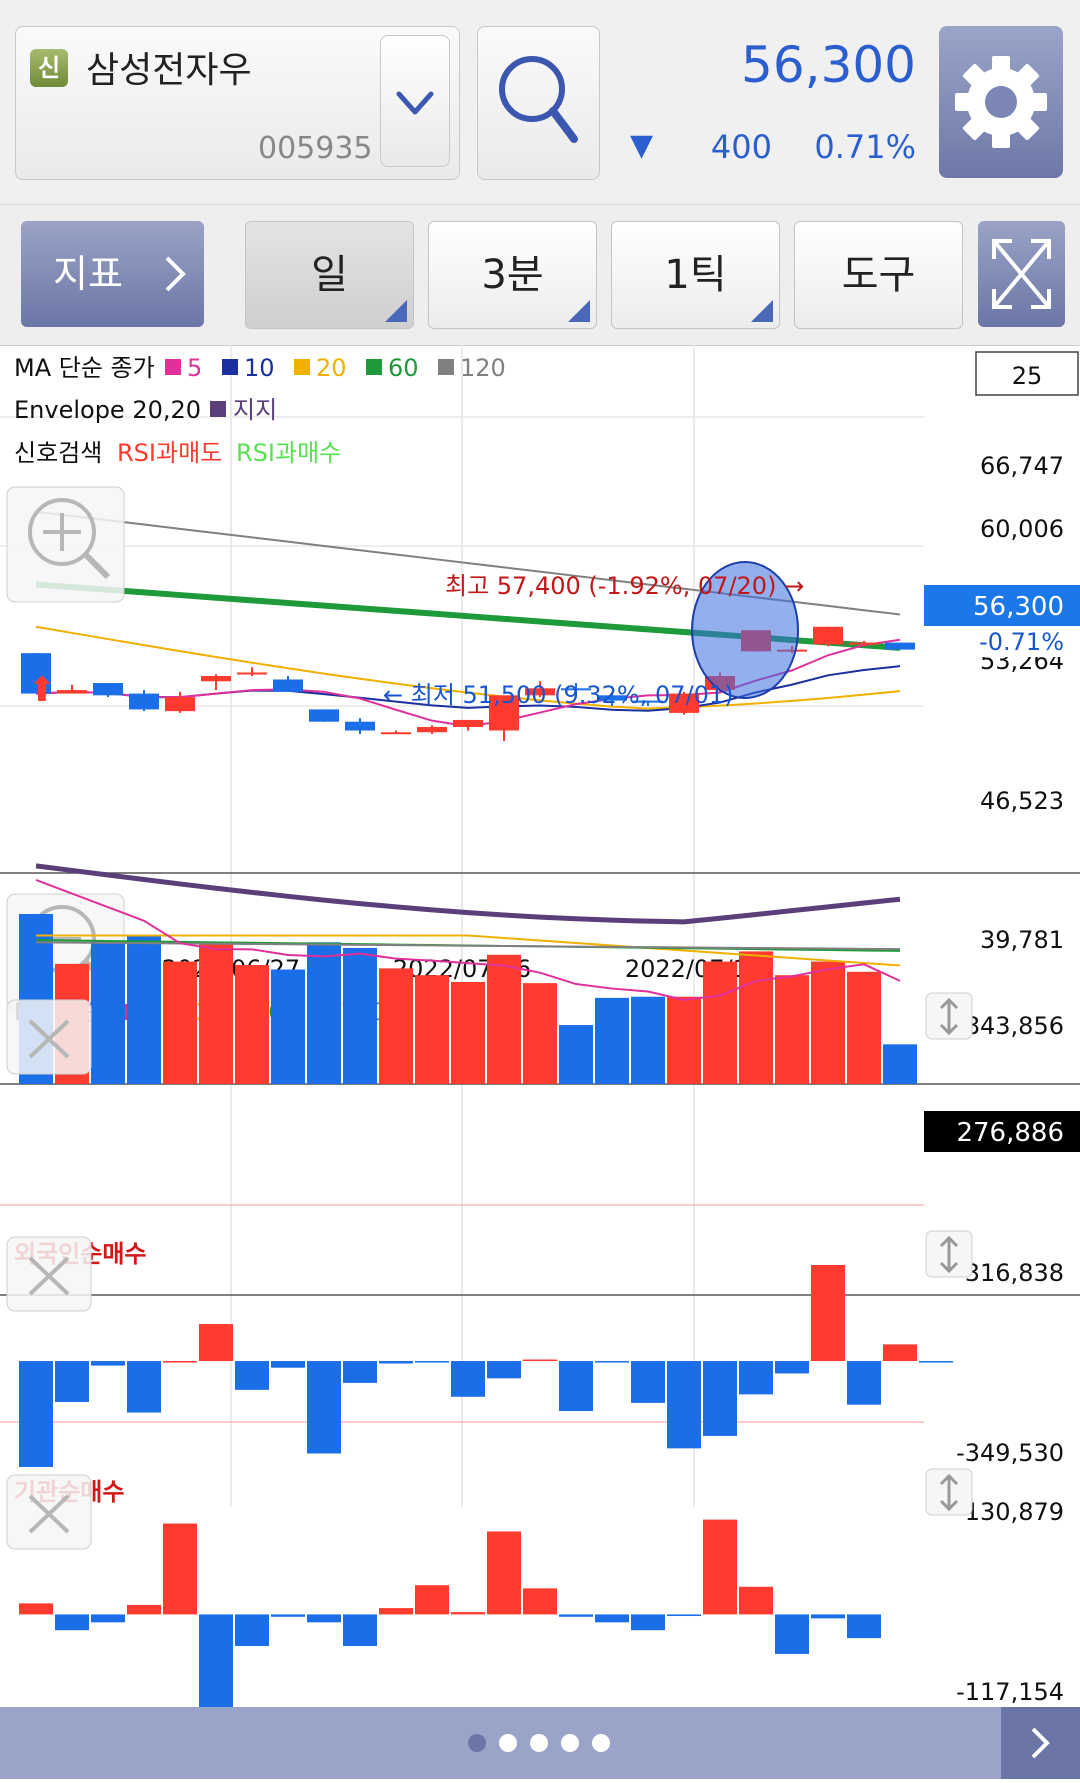  What do you see at coordinates (255, 410) in the screenshot?
I see `envelope-legend-label: 지지` at bounding box center [255, 410].